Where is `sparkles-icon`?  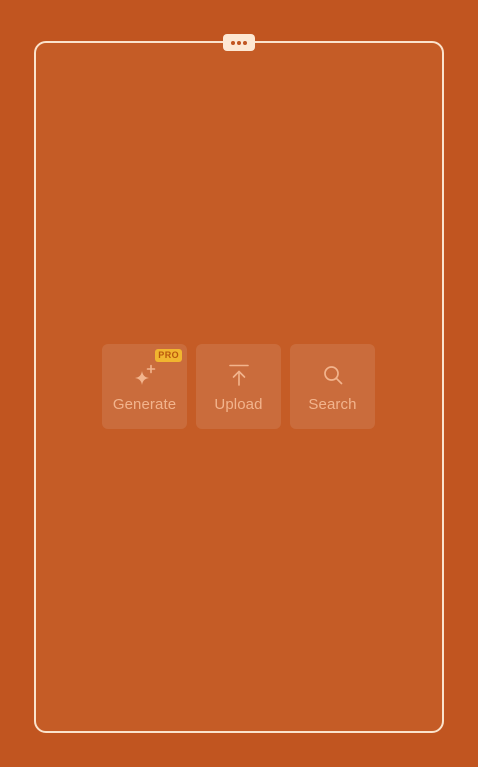
sparkles-icon is located at coordinates (144, 374).